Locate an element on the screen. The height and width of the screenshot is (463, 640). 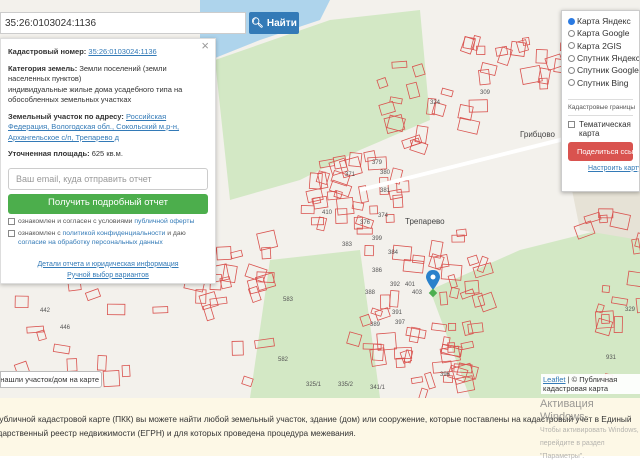
parcel-number: 583 is located at coordinates (288, 300).